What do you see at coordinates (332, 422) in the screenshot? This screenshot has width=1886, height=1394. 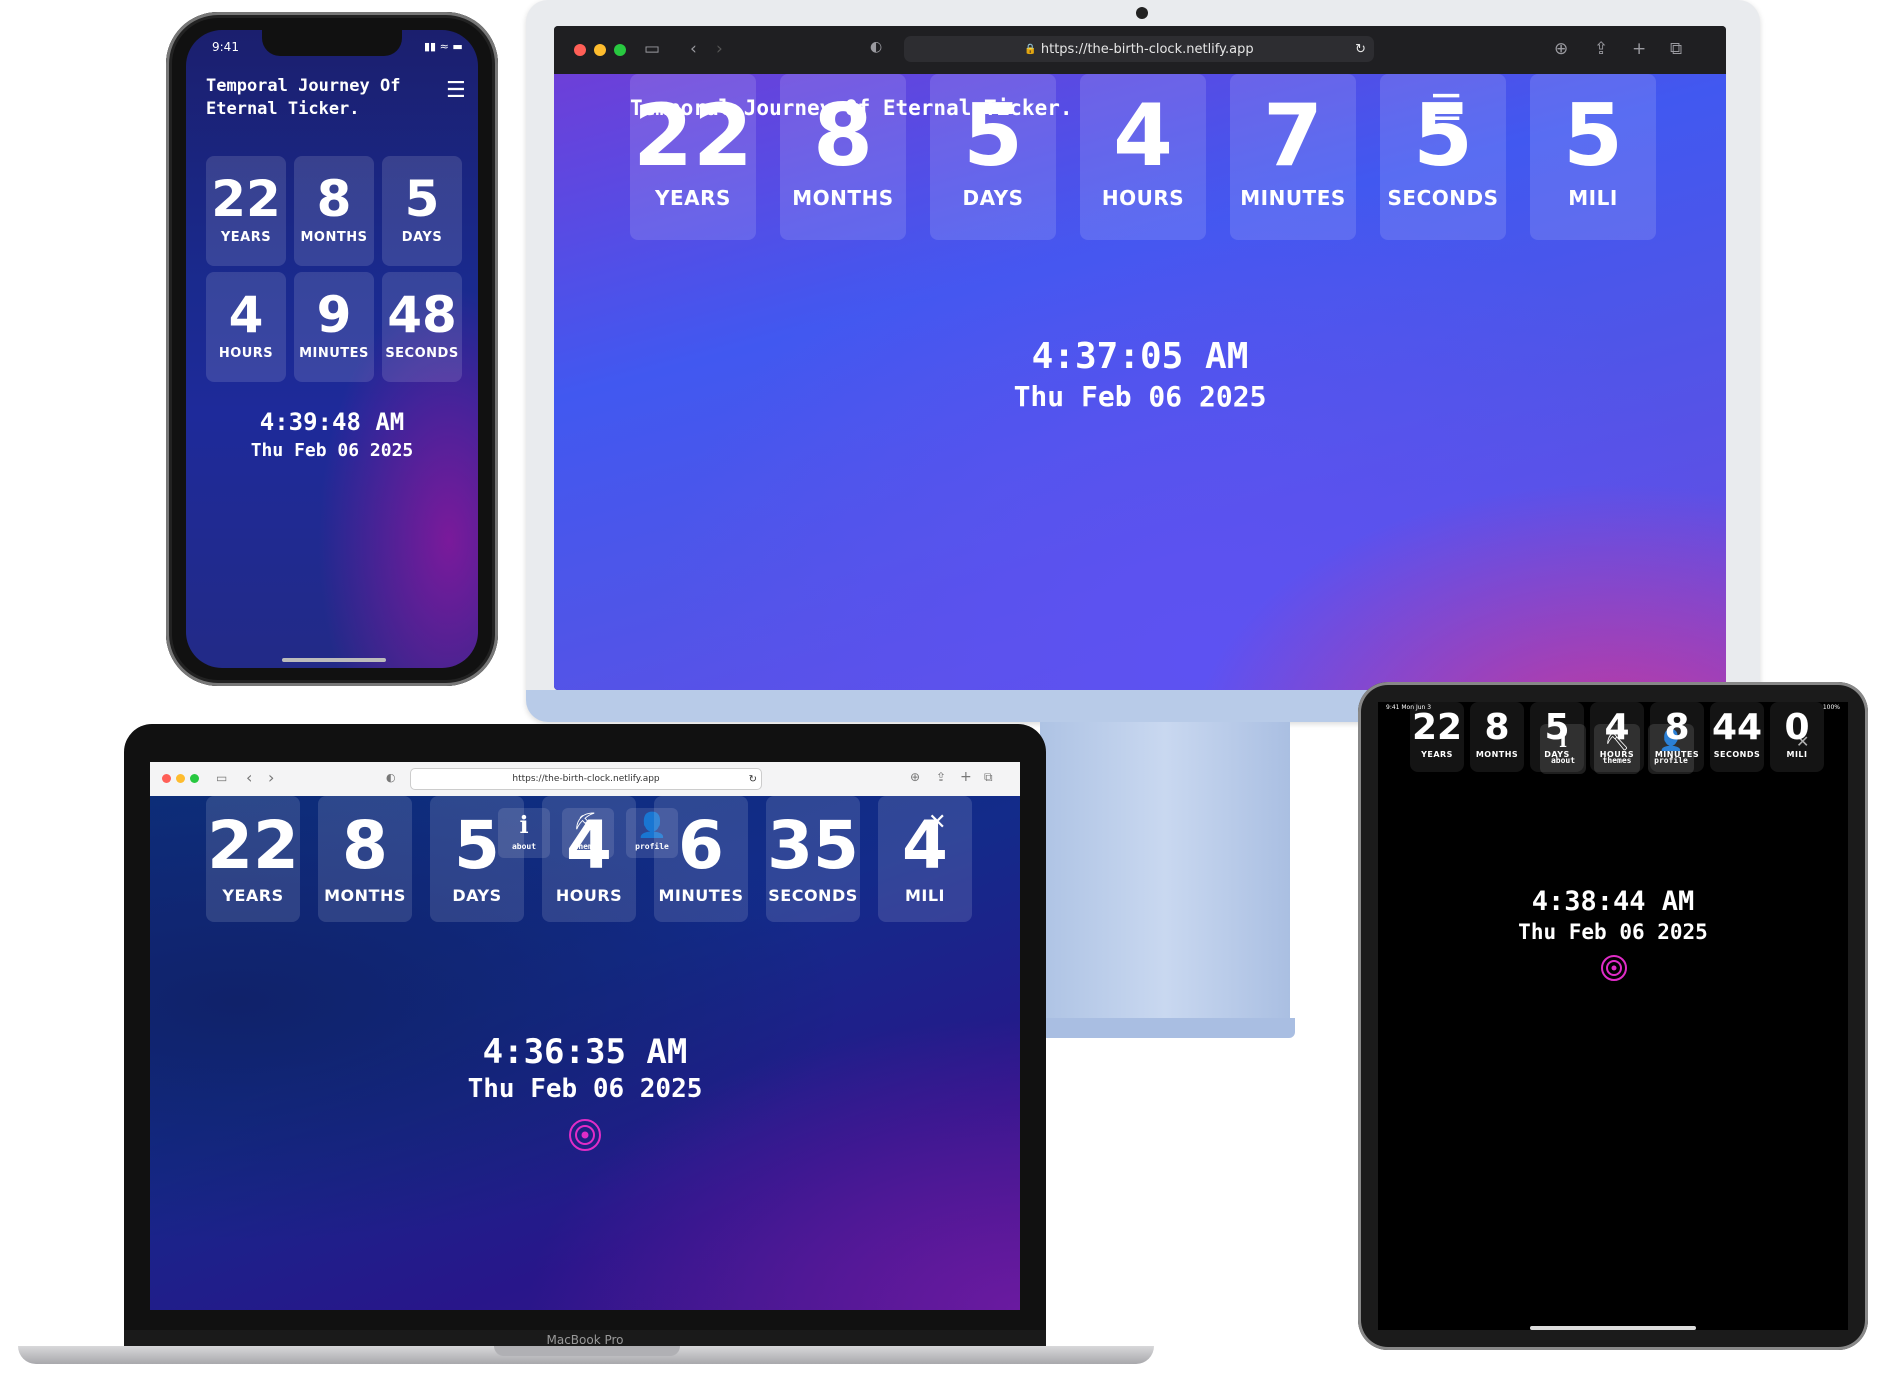 I see `clock-time: 4:39:48 AM` at bounding box center [332, 422].